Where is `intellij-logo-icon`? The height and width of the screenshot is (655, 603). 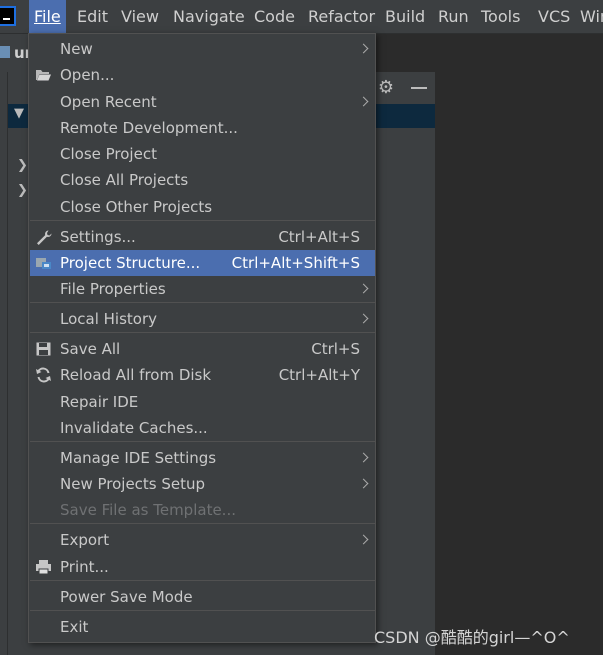
intellij-logo-icon is located at coordinates (8, 16).